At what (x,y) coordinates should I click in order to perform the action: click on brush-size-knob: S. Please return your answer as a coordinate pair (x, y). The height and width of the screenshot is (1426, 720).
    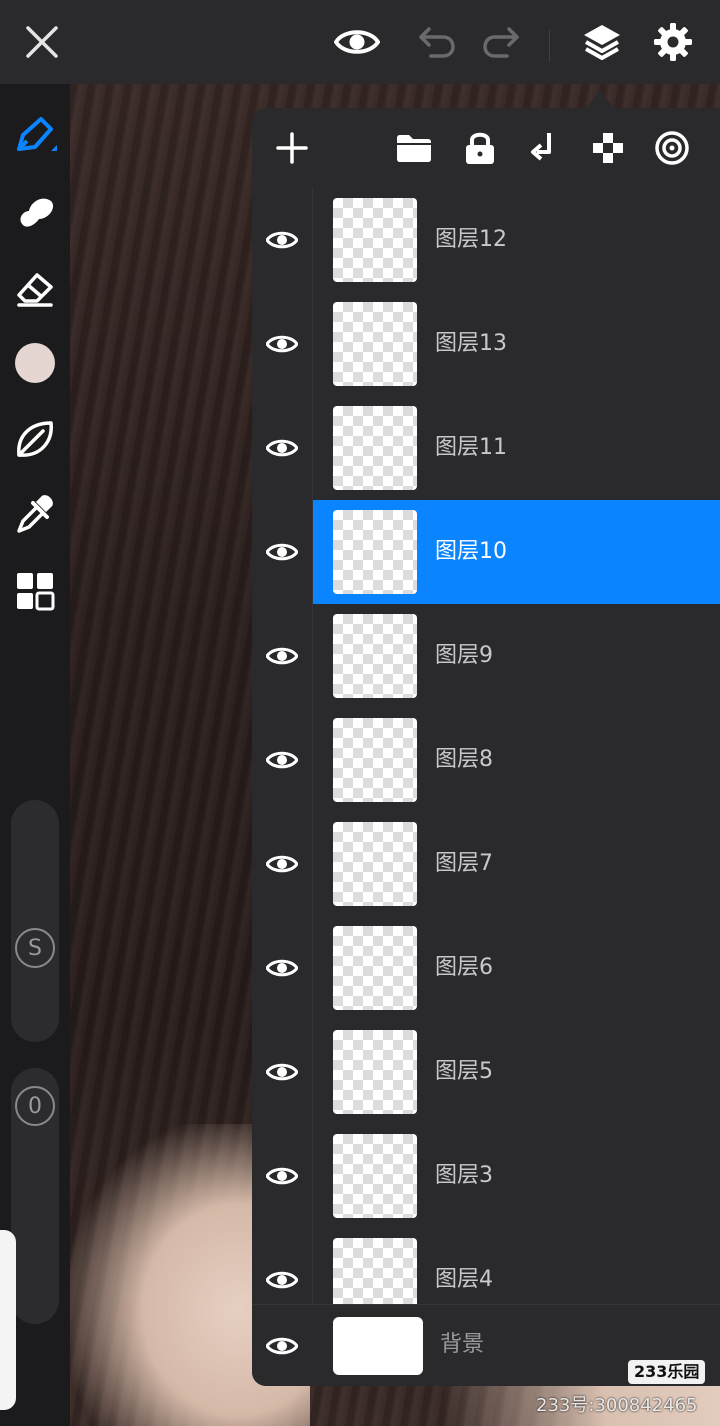
    Looking at the image, I should click on (35, 948).